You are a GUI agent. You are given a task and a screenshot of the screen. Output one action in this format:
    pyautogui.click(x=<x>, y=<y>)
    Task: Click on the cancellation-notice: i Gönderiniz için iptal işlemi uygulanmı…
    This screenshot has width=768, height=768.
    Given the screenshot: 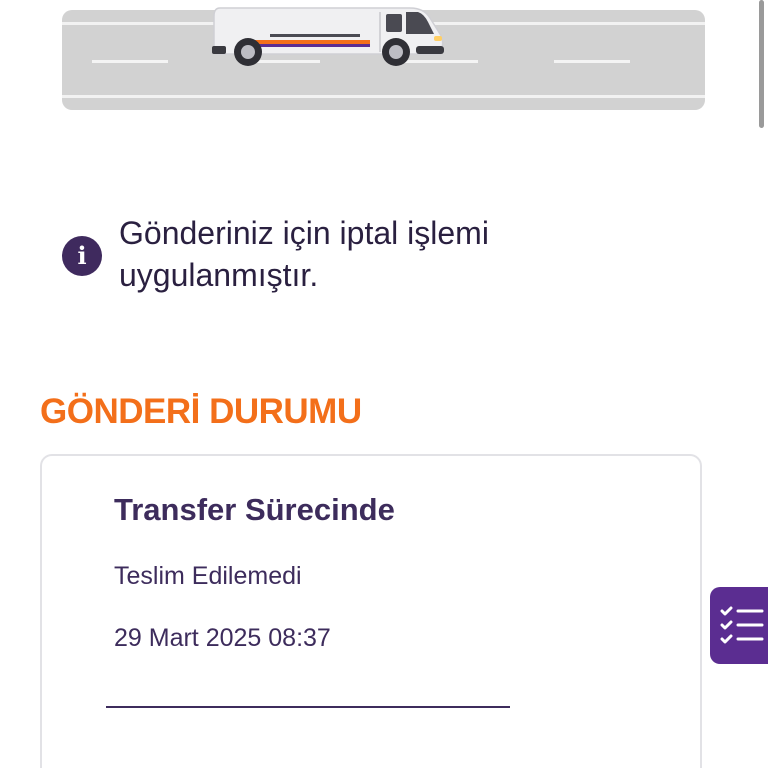 What is the action you would take?
    pyautogui.click(x=322, y=257)
    